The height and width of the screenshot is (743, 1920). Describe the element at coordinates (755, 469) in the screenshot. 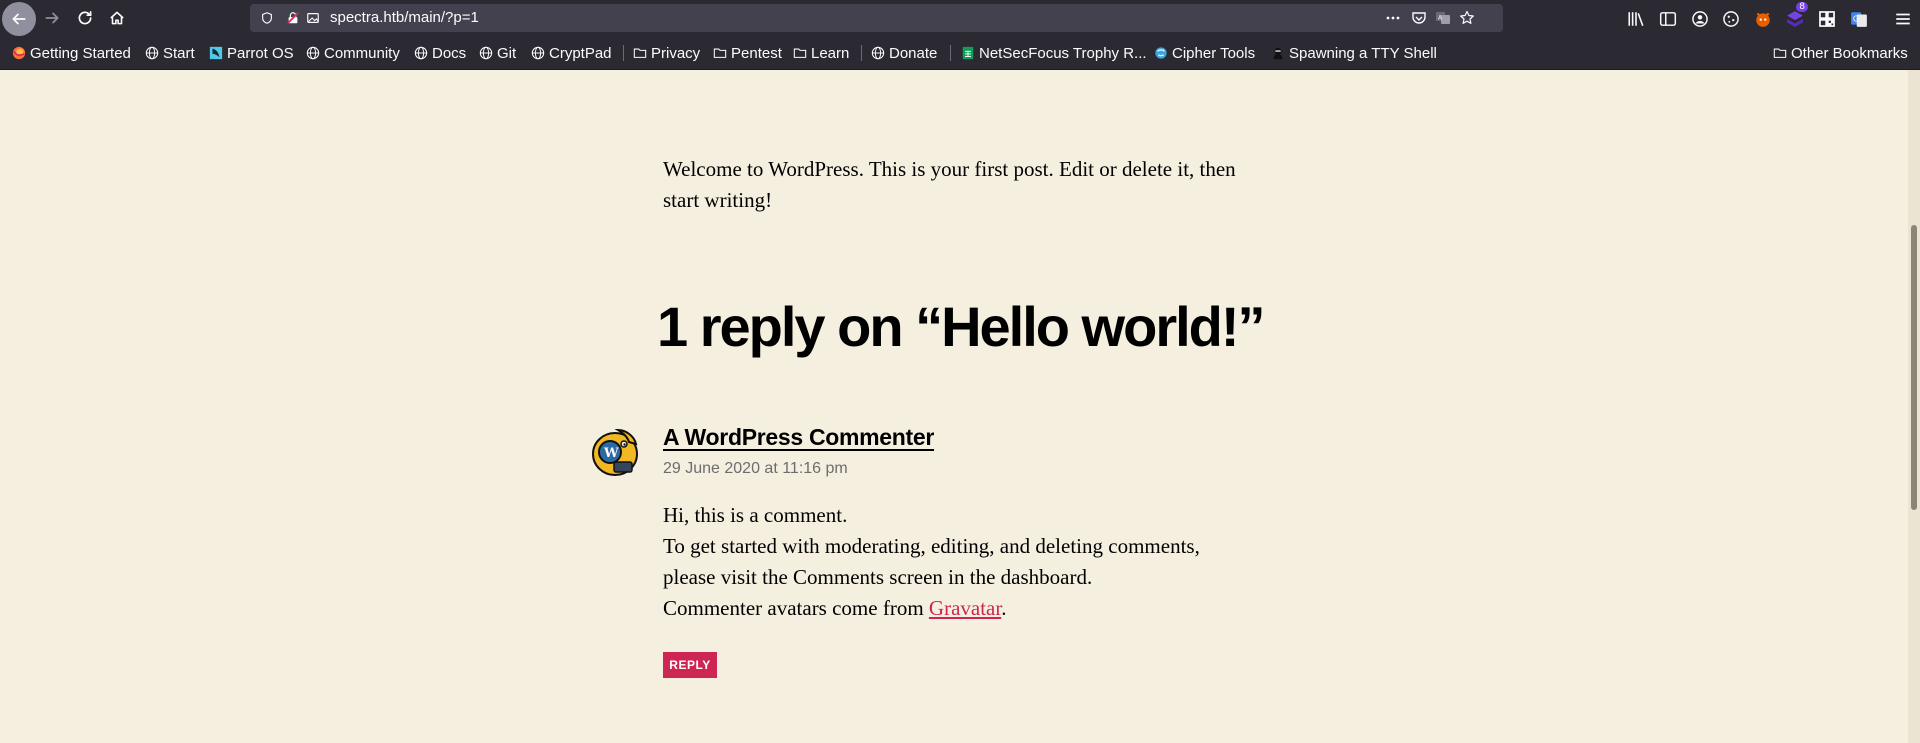

I see `comment-date: 29 June 2020 at 11:16 pm` at that location.